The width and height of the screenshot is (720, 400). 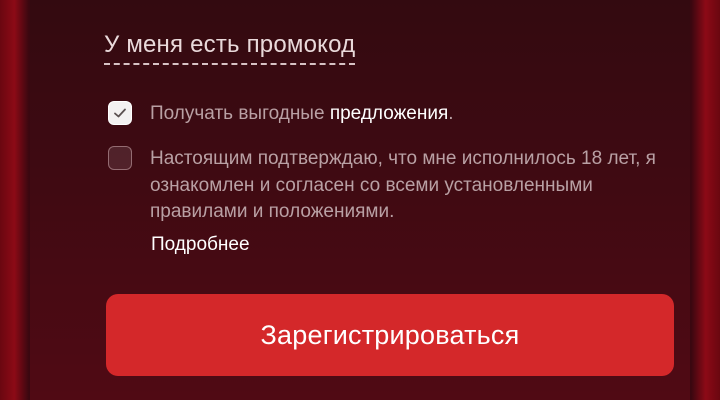 I want to click on more-details-link: Подробнее, so click(x=200, y=245).